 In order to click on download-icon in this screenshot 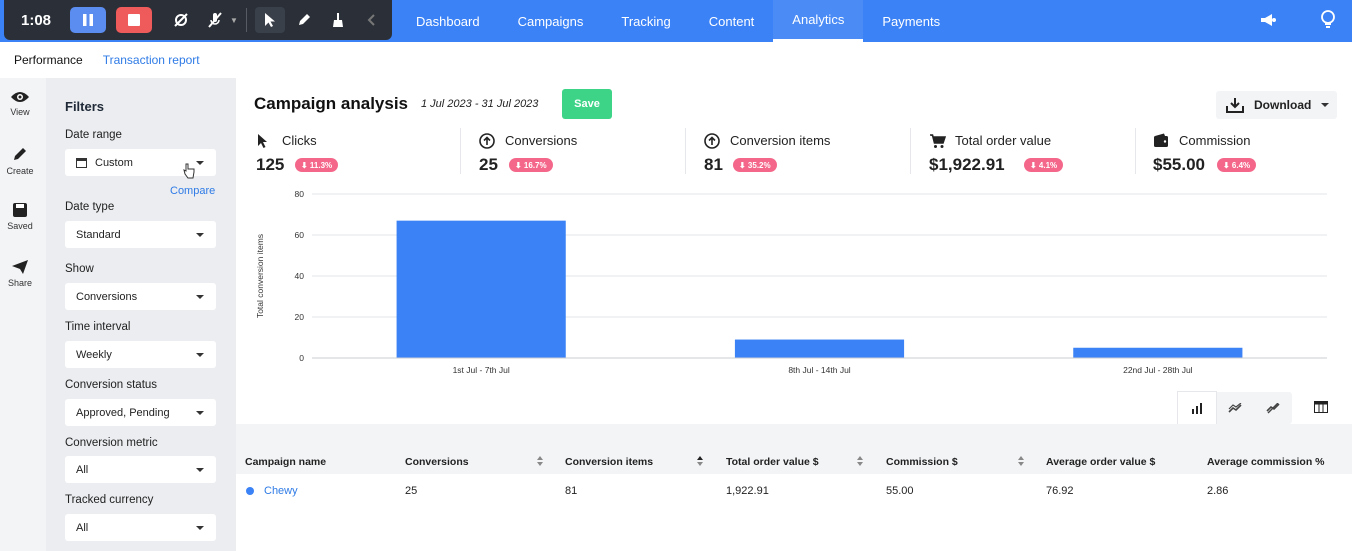, I will do `click(1235, 105)`.